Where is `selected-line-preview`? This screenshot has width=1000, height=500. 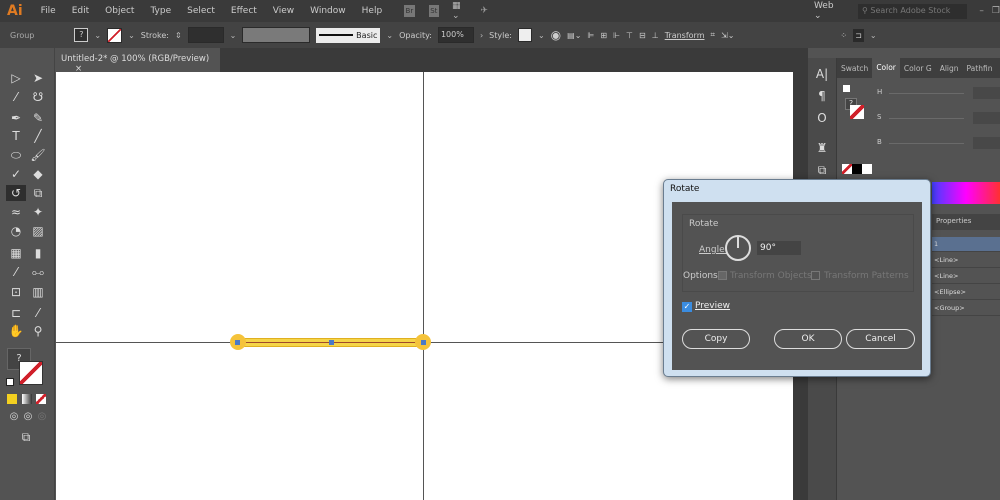
selected-line-preview is located at coordinates (328, 342).